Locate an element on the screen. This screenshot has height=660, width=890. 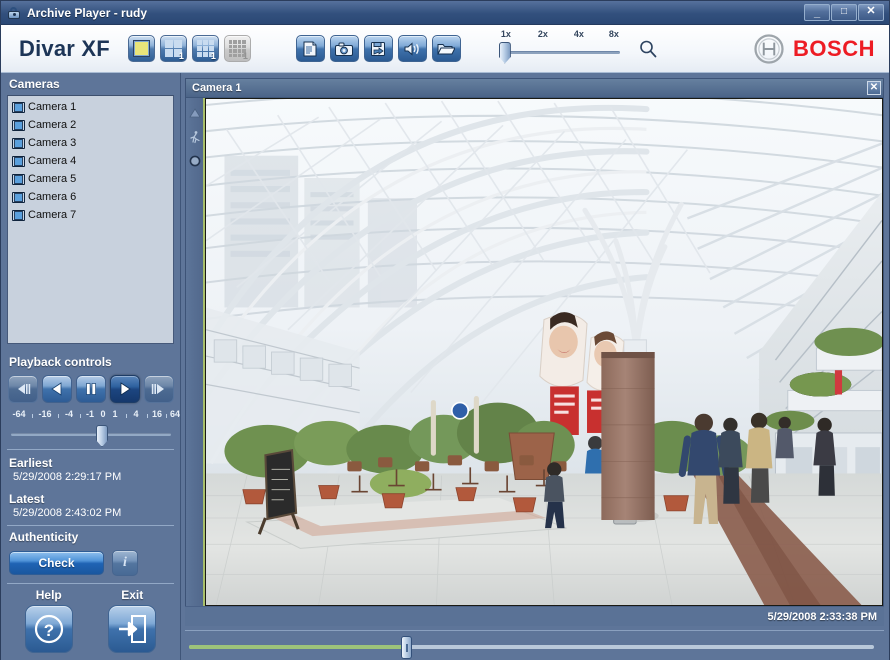
zoom-slider-thumb is located at coordinates (504, 52).